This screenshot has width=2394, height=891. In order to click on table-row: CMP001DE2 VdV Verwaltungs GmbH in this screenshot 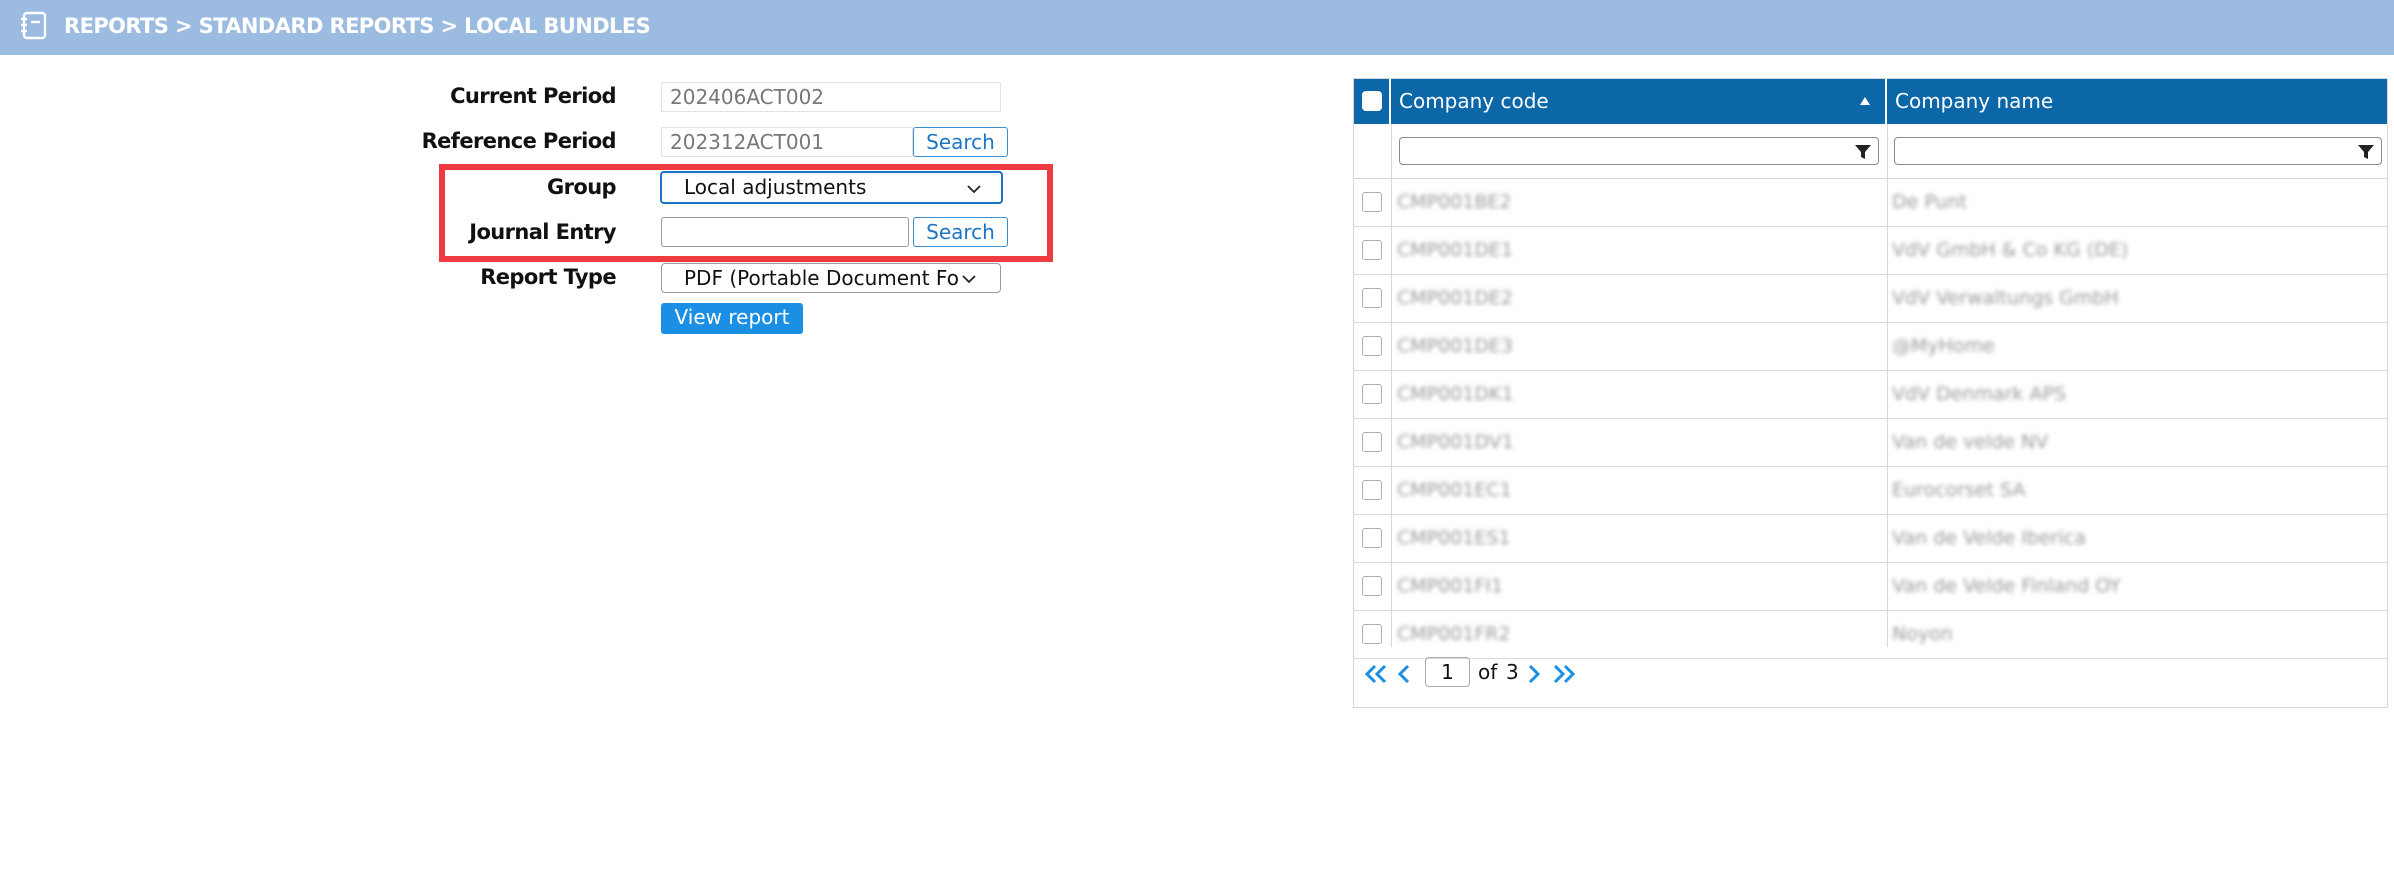, I will do `click(1870, 299)`.